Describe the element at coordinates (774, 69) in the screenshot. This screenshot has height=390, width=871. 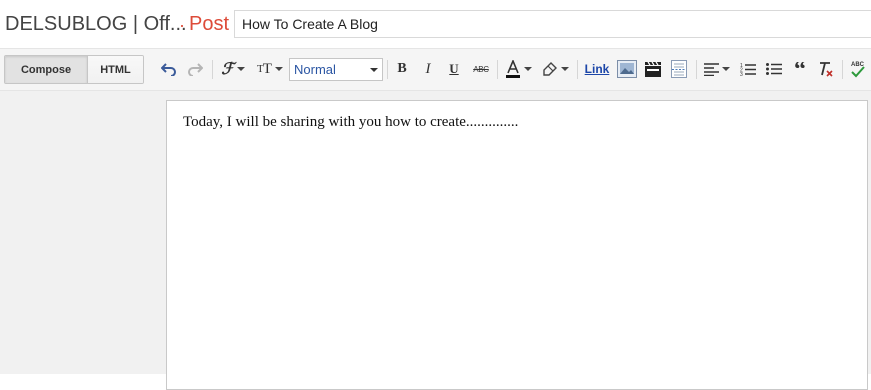
I see `bulleted-list-icon` at that location.